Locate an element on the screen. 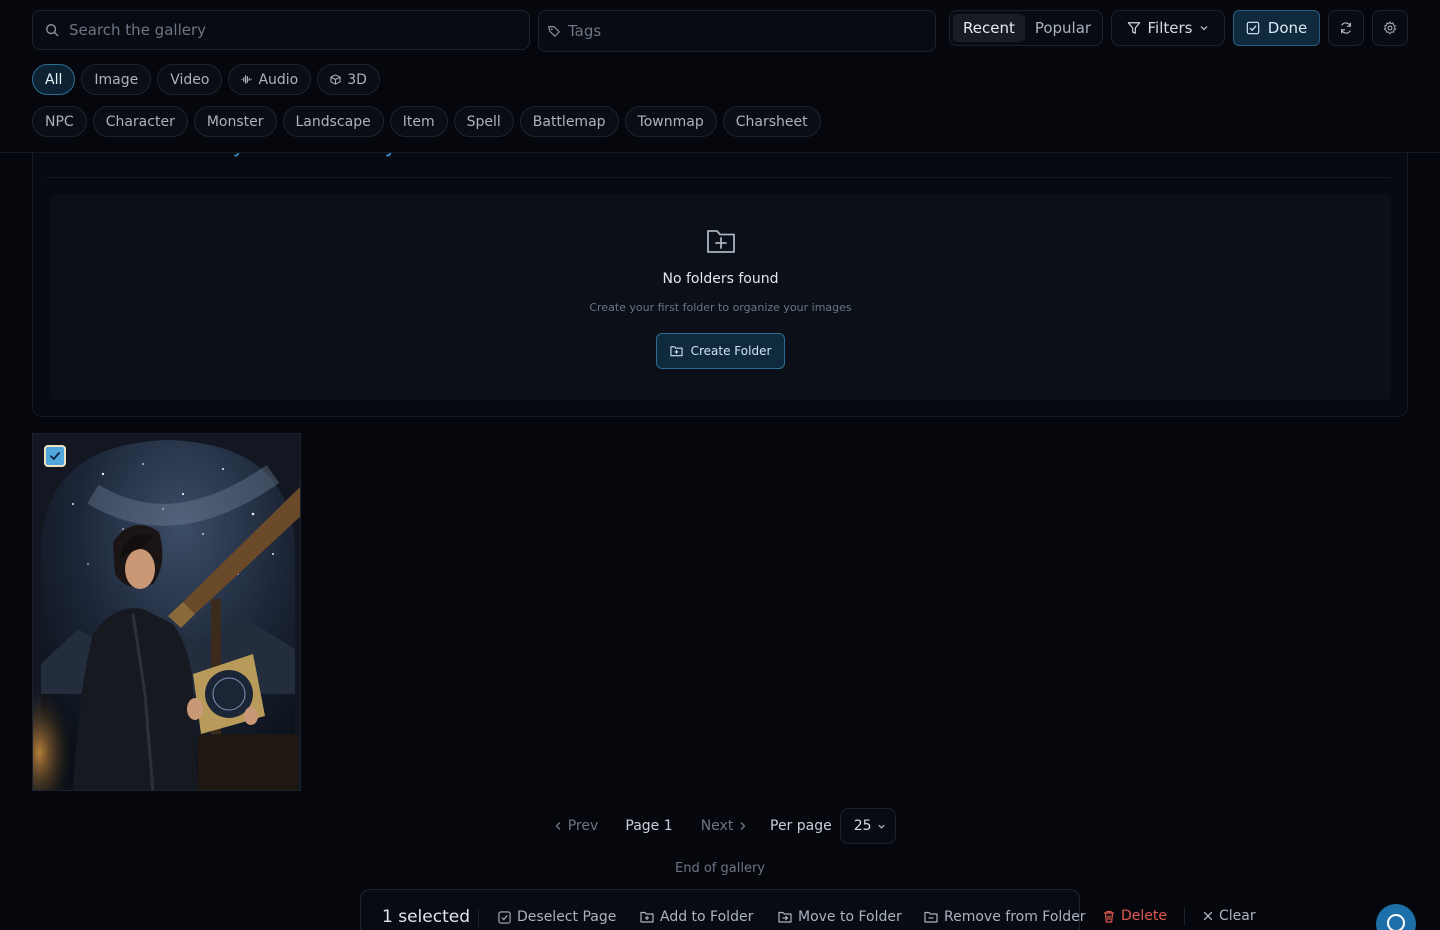  prev-button: Prev is located at coordinates (576, 826).